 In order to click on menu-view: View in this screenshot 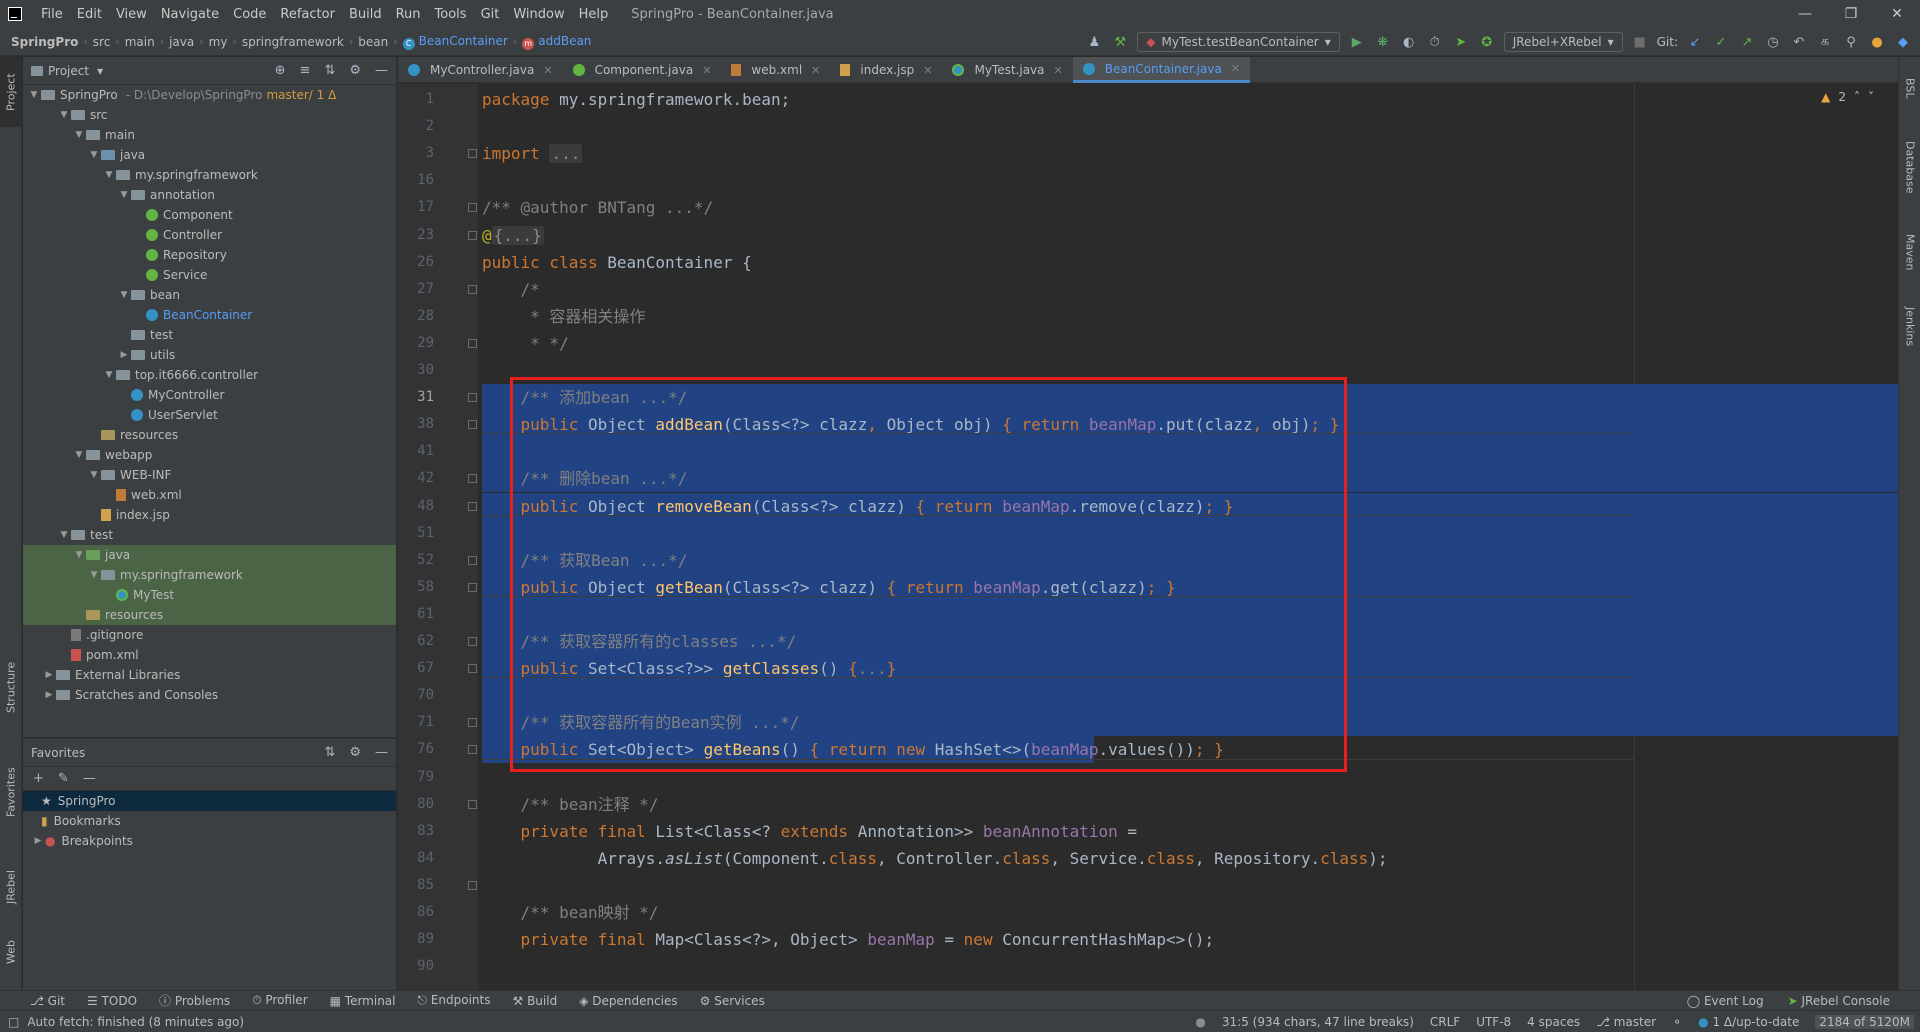, I will do `click(131, 14)`.